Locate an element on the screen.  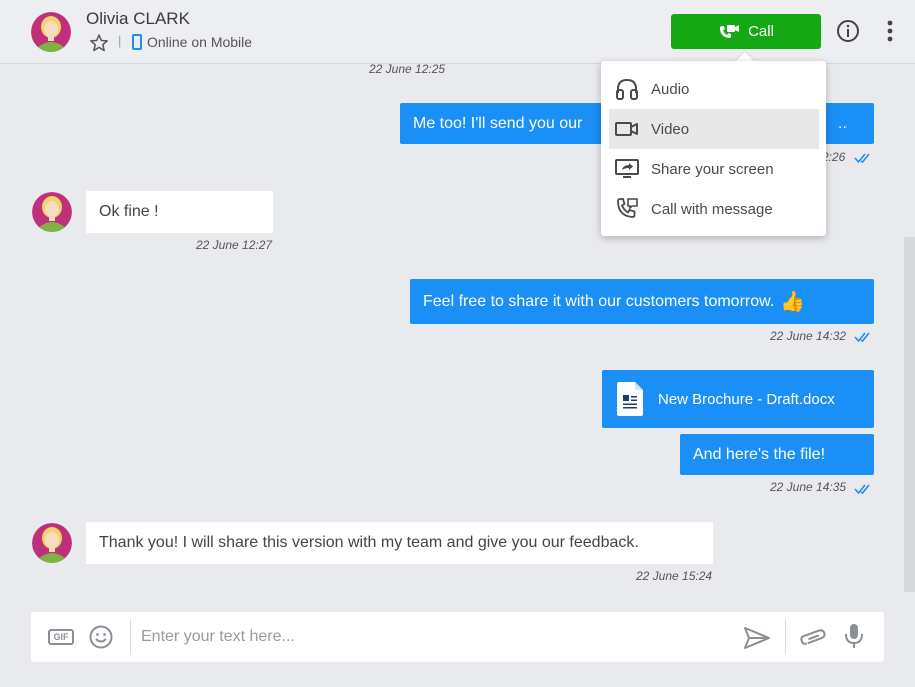
menu-item-share-screen: Share your screen is located at coordinates (714, 169).